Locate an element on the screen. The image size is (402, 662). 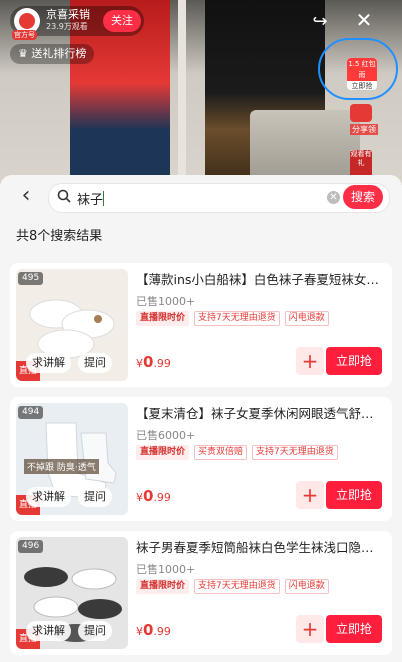
product-index: 494 is located at coordinates (31, 412).